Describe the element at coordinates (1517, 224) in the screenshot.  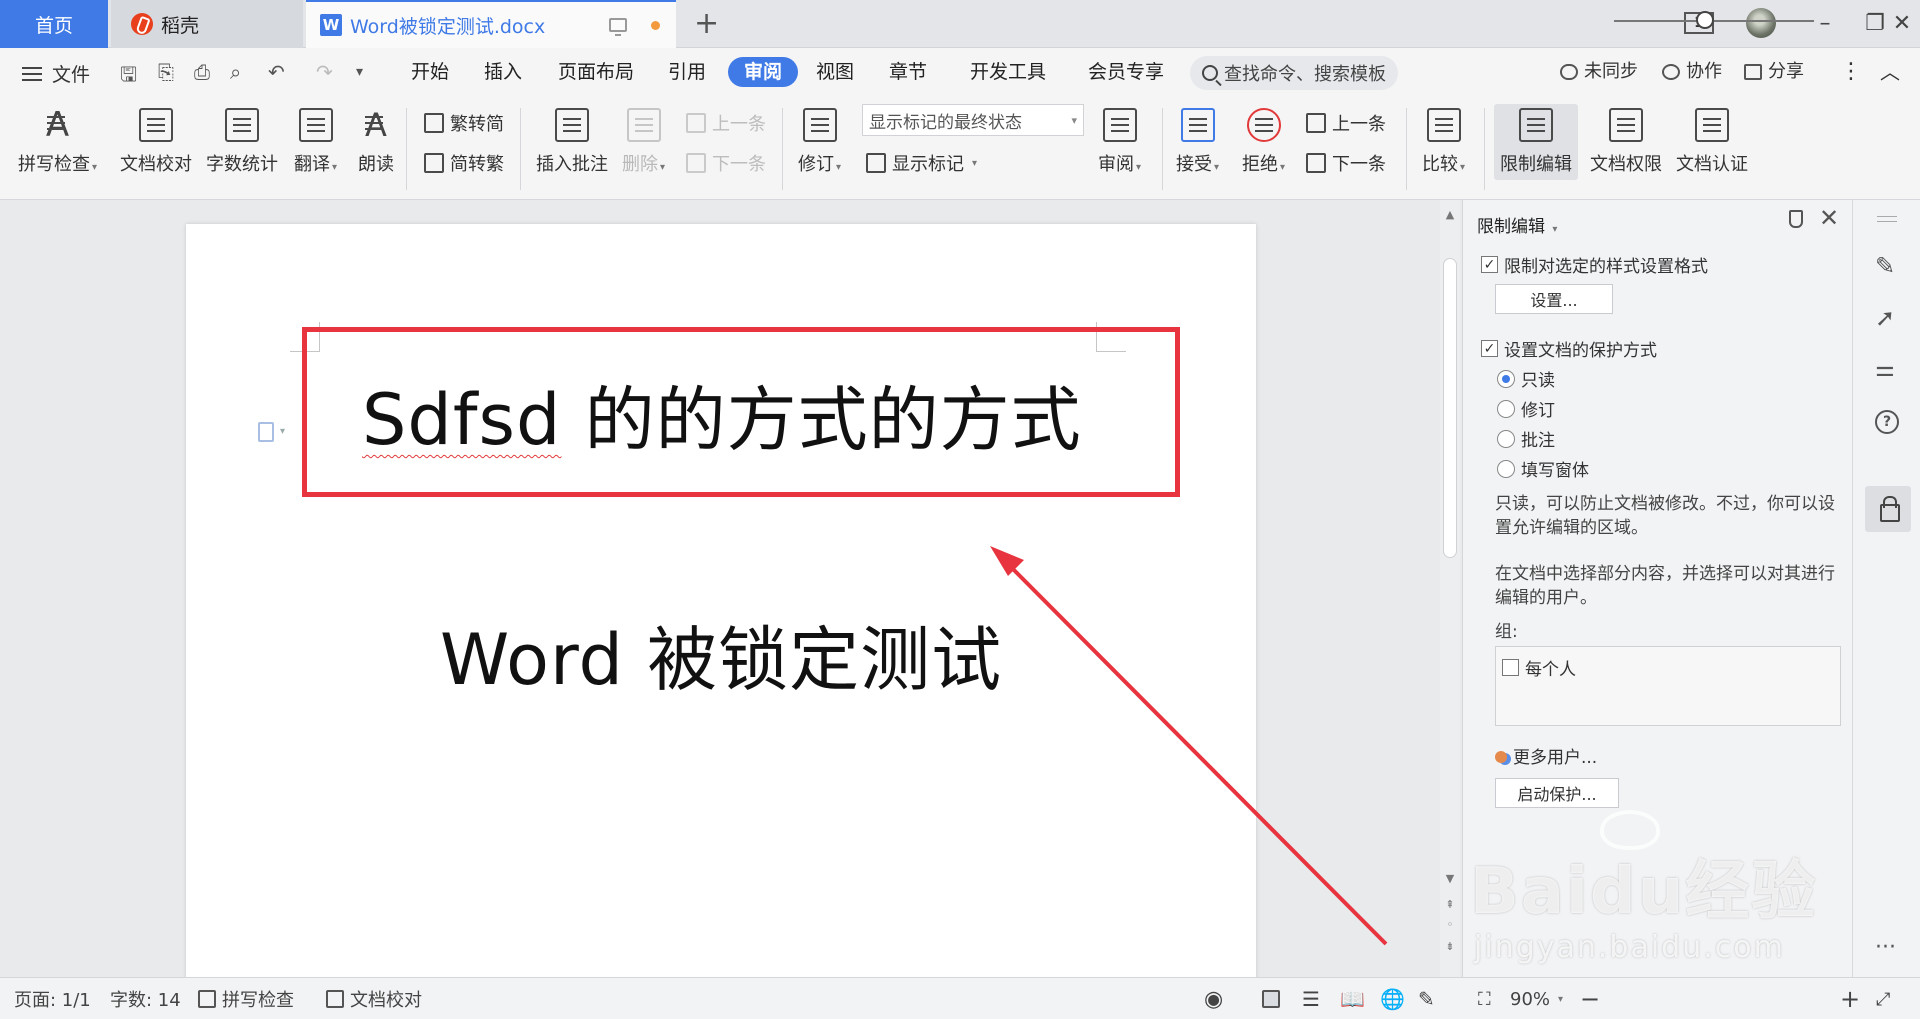
I see `pane-title: 限制编辑 ▾` at that location.